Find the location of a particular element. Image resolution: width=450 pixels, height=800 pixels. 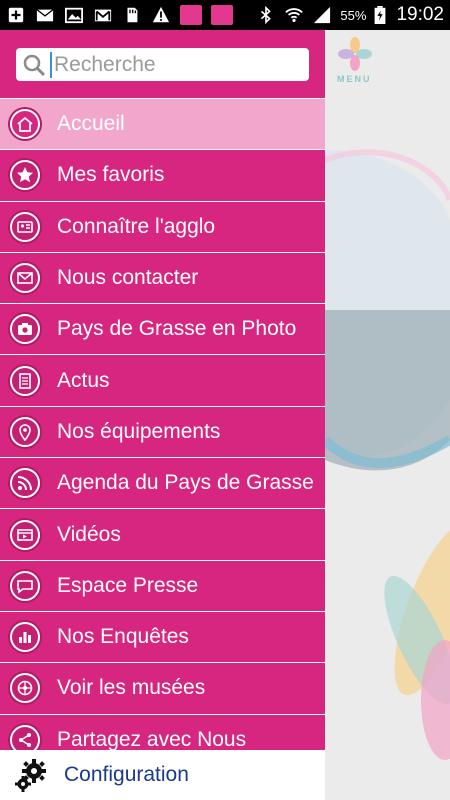

search-box is located at coordinates (162, 64).